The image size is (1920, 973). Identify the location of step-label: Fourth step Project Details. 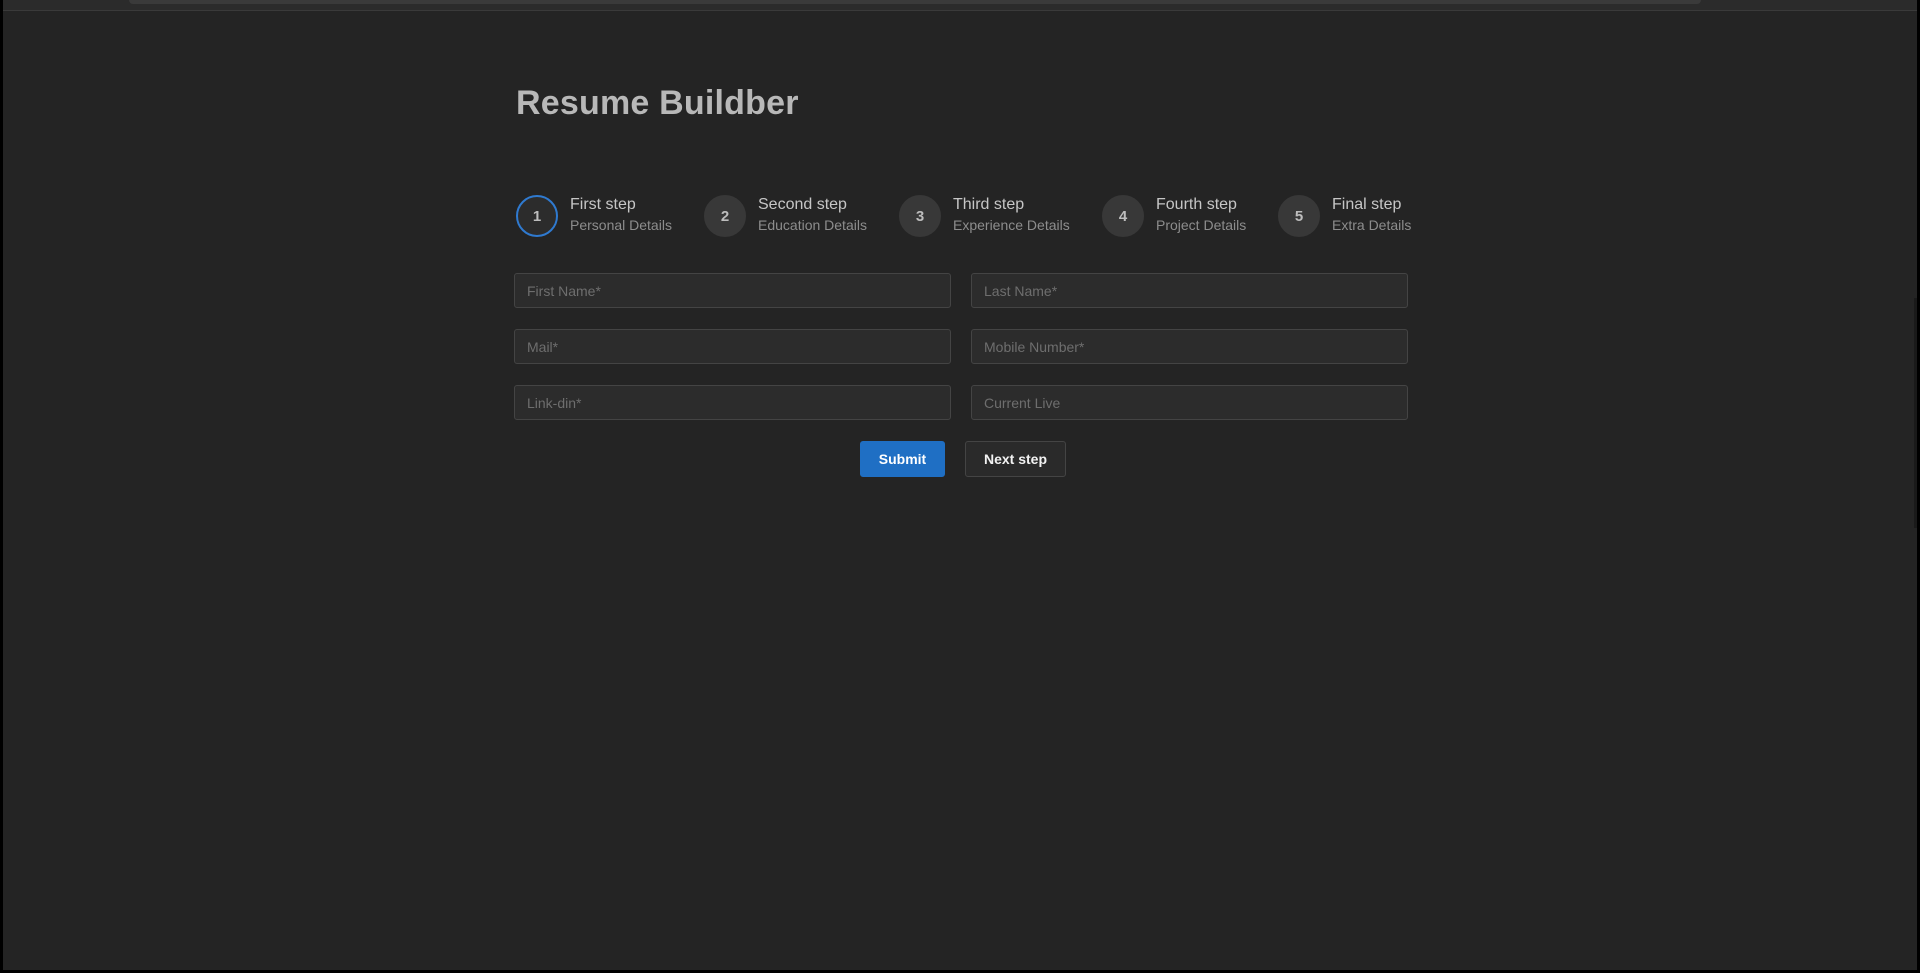
(1201, 215).